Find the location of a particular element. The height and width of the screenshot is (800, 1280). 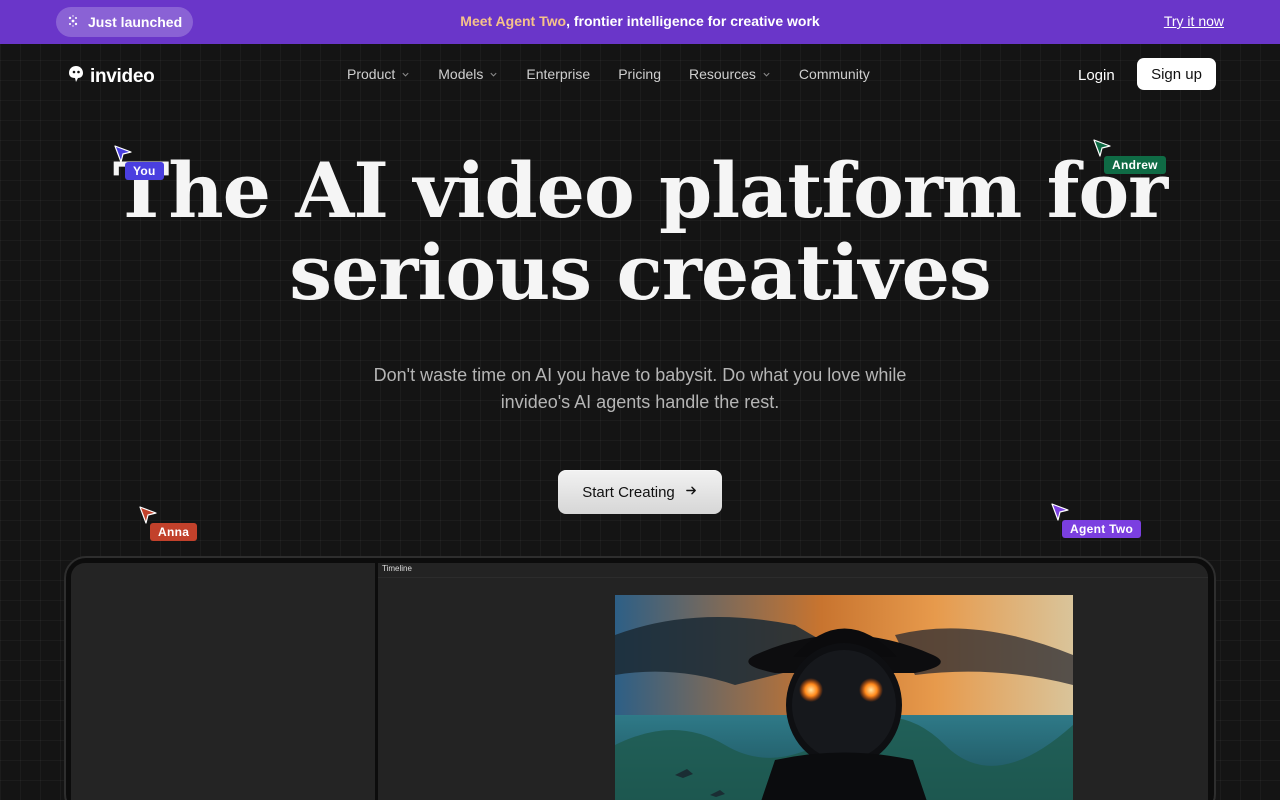

title-line-1: The AI video platform for is located at coordinates (640, 190).